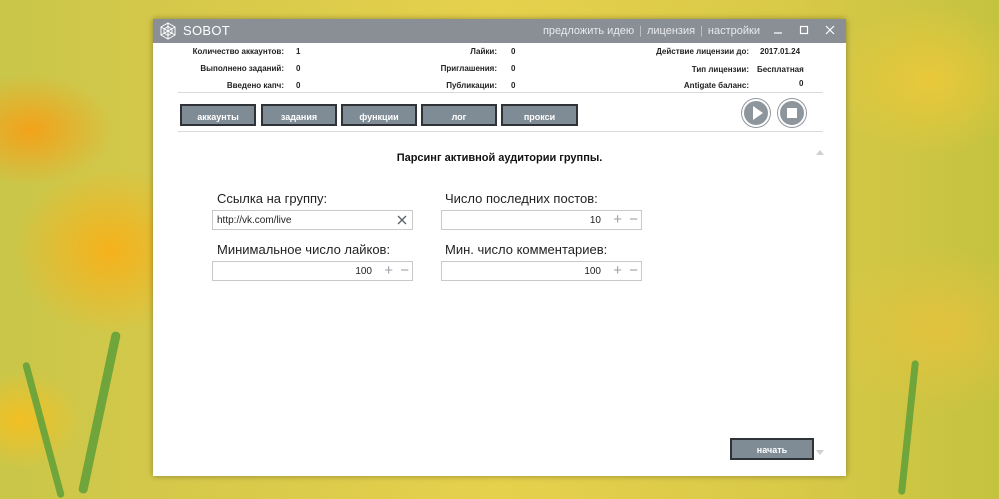 The height and width of the screenshot is (499, 999). I want to click on min-likes-stepper: 100 + −, so click(312, 271).